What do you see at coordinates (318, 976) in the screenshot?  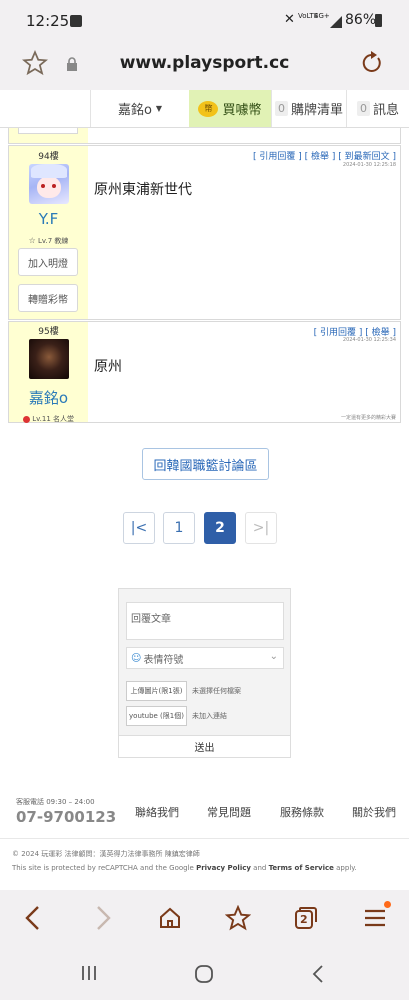 I see `system-back-icon` at bounding box center [318, 976].